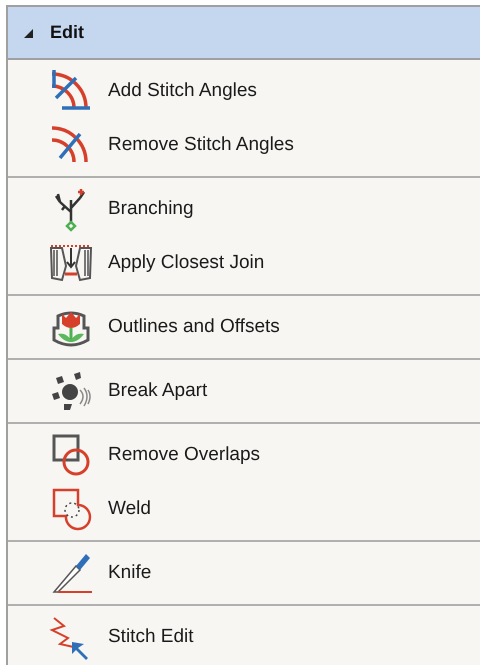  I want to click on menu-item: Apply Closest Join, so click(244, 263).